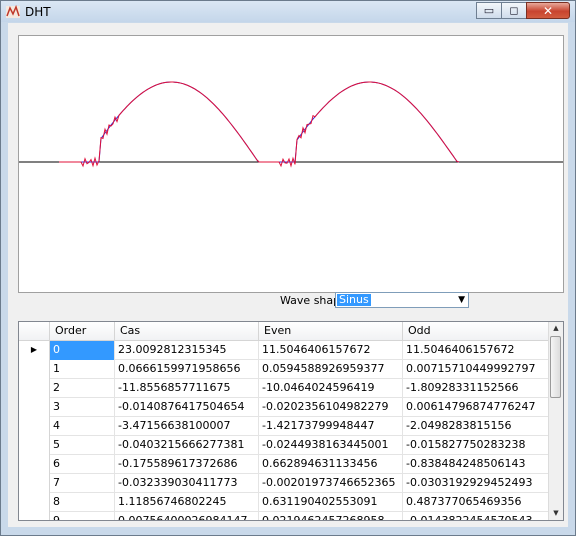  I want to click on cell-order: 6, so click(82, 464).